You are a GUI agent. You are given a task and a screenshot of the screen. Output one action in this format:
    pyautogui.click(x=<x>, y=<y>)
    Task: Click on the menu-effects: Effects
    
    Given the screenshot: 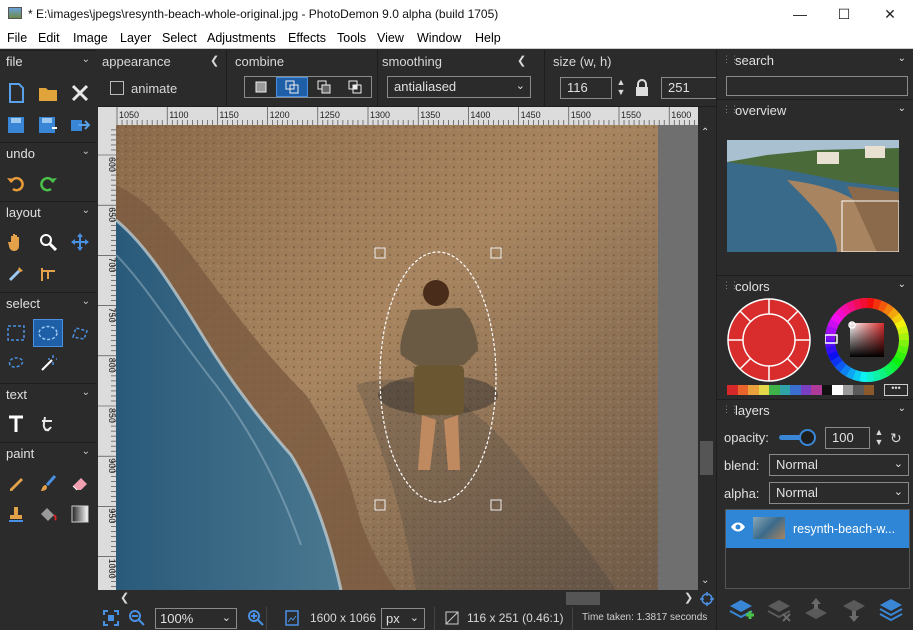 What is the action you would take?
    pyautogui.click(x=307, y=38)
    